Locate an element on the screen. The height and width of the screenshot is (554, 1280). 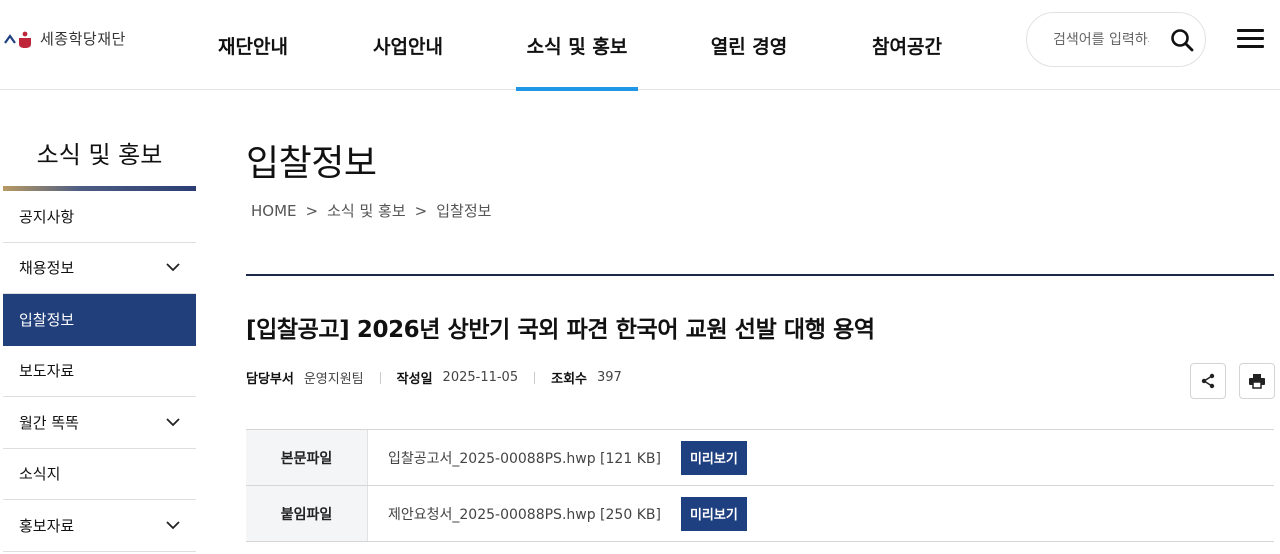
sidebar-item-label: 보도자료 is located at coordinates (47, 371).